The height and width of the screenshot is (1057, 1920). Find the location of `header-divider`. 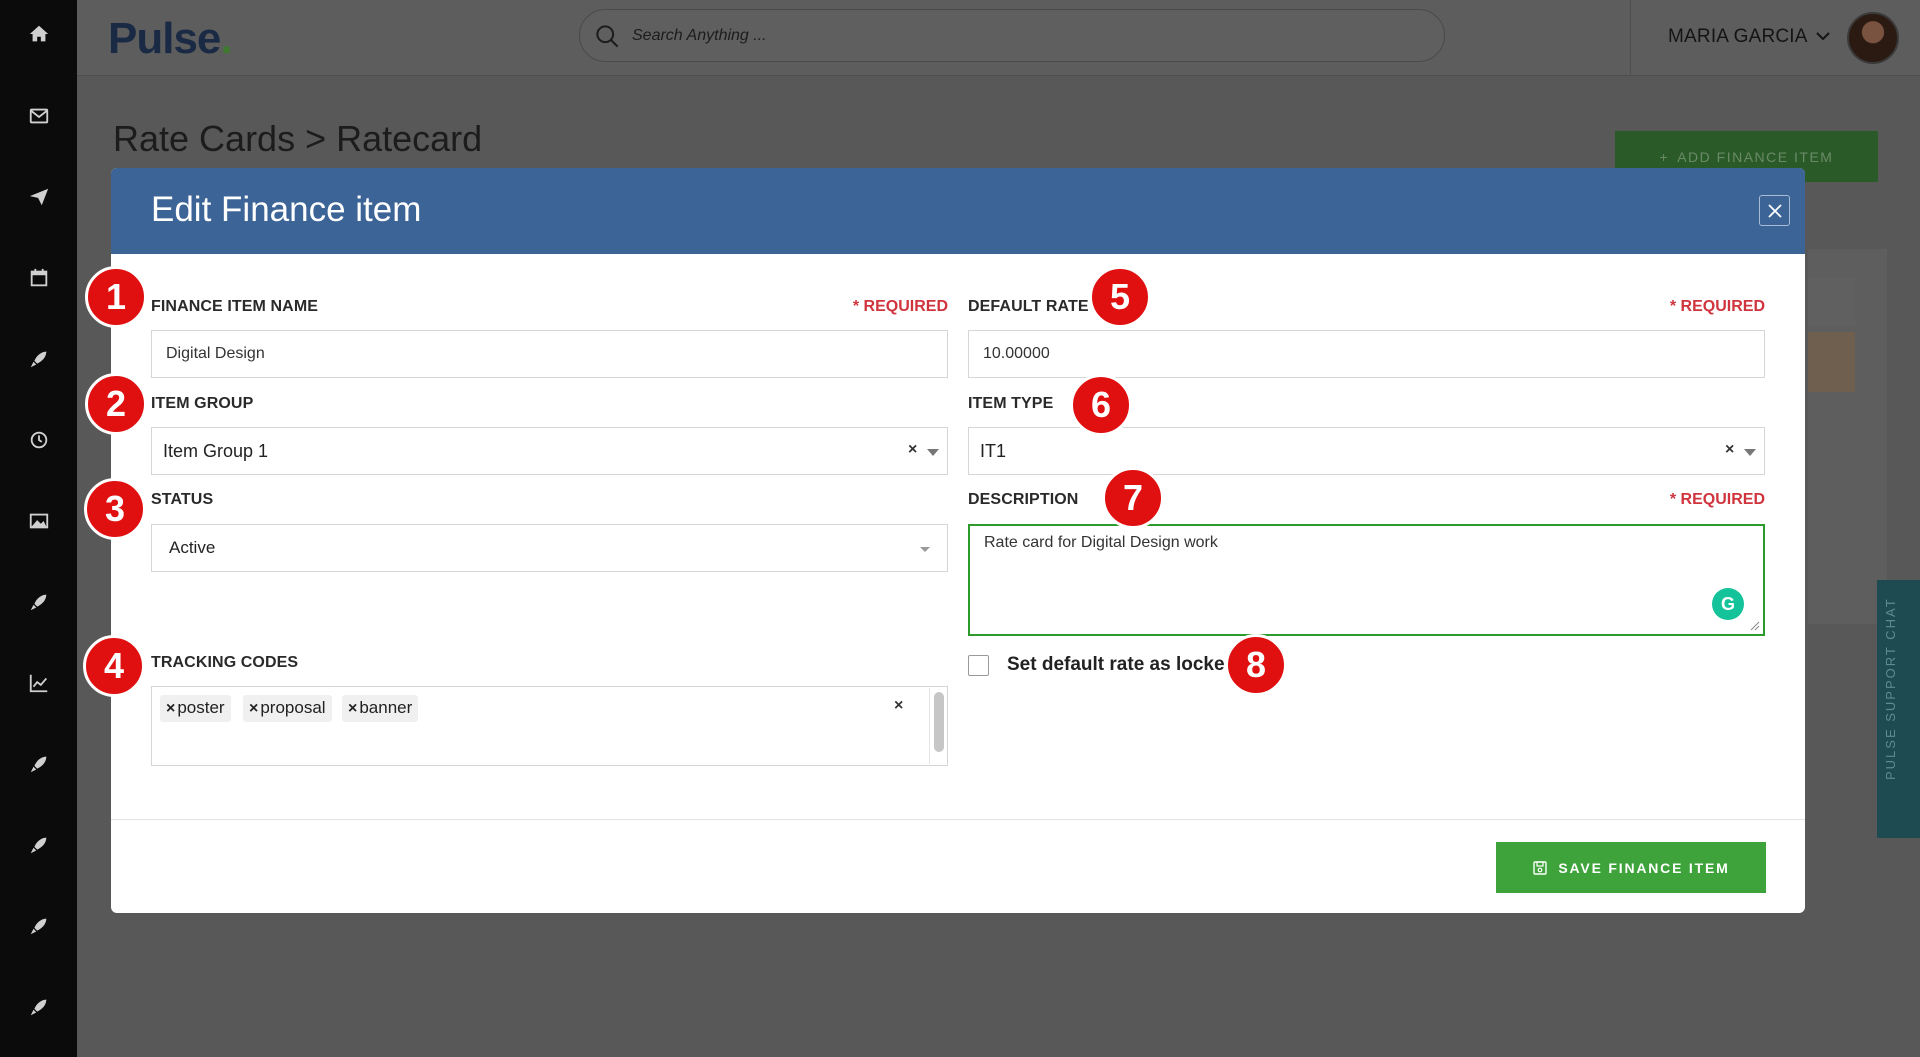

header-divider is located at coordinates (1630, 38).